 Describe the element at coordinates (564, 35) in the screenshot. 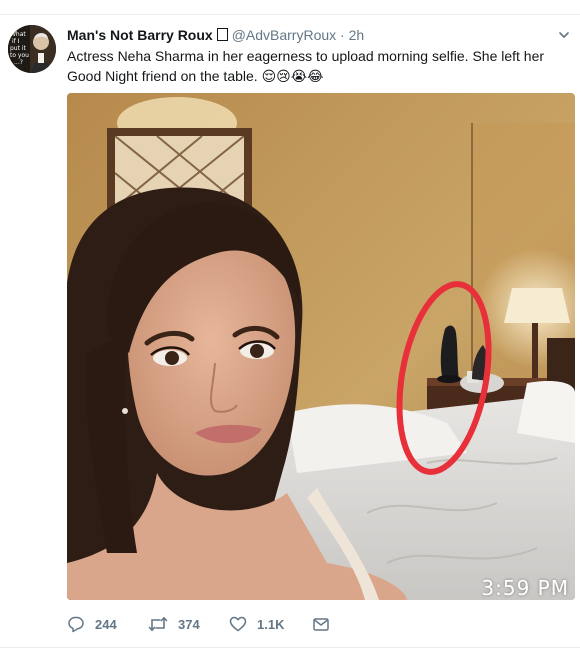

I see `chevron-down-icon` at that location.